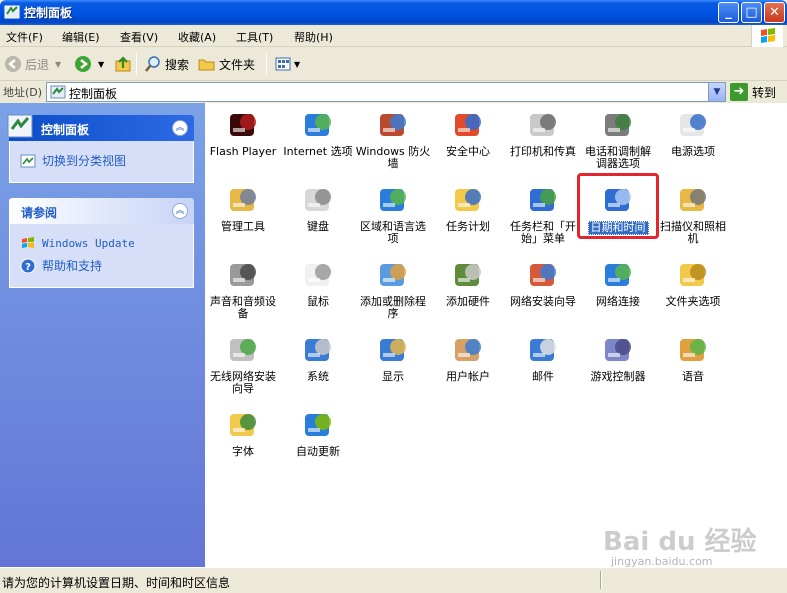 The width and height of the screenshot is (787, 593). What do you see at coordinates (243, 125) in the screenshot?
I see `flash-player-icon` at bounding box center [243, 125].